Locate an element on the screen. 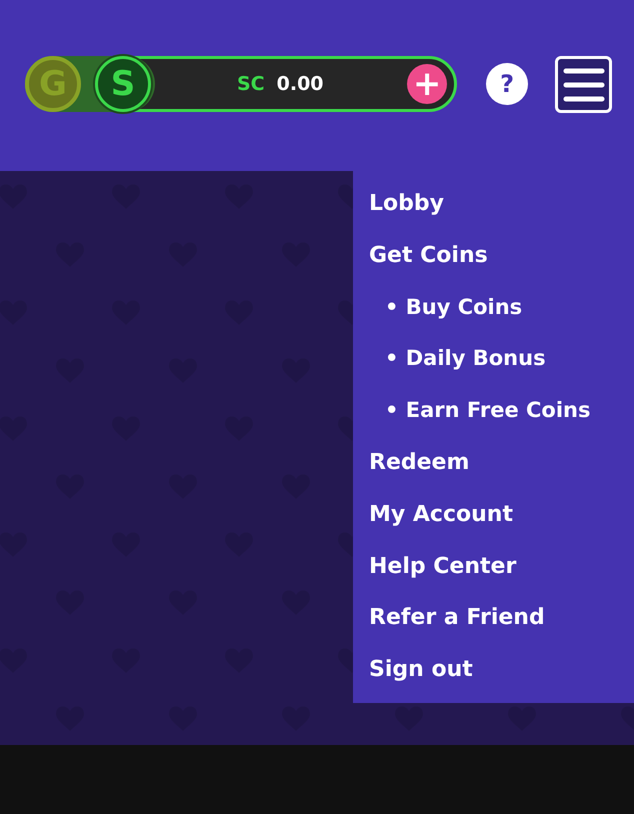 Image resolution: width=634 pixels, height=814 pixels. menu-button is located at coordinates (583, 84).